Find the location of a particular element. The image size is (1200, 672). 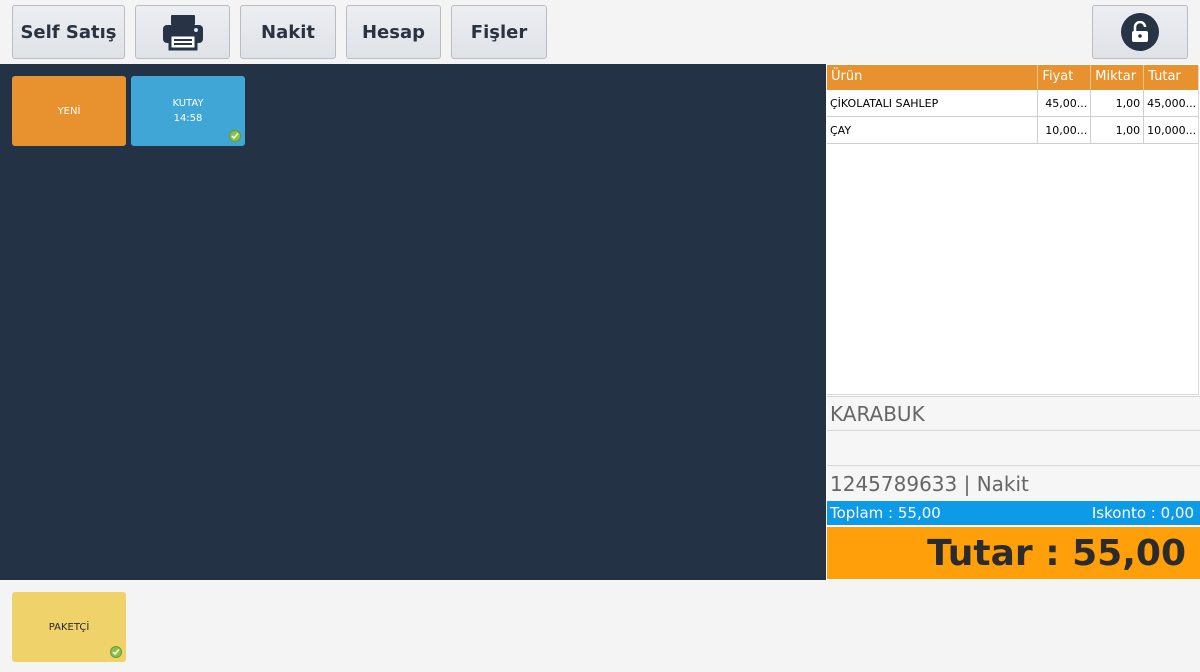

bottom-area: PAKETÇİ is located at coordinates (600, 626).